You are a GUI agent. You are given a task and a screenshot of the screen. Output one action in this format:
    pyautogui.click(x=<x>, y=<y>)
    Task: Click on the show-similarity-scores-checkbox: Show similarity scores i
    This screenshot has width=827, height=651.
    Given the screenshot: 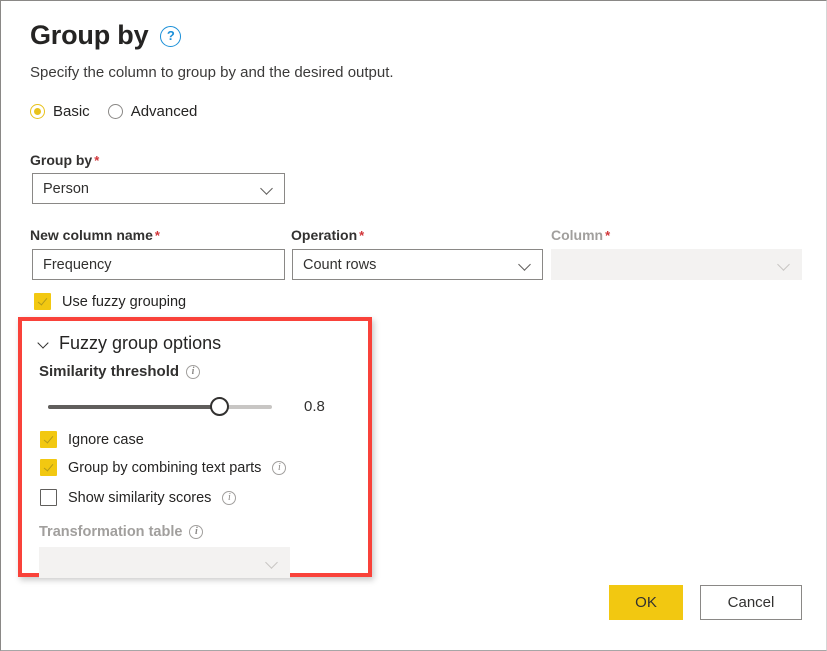 What is the action you would take?
    pyautogui.click(x=138, y=497)
    